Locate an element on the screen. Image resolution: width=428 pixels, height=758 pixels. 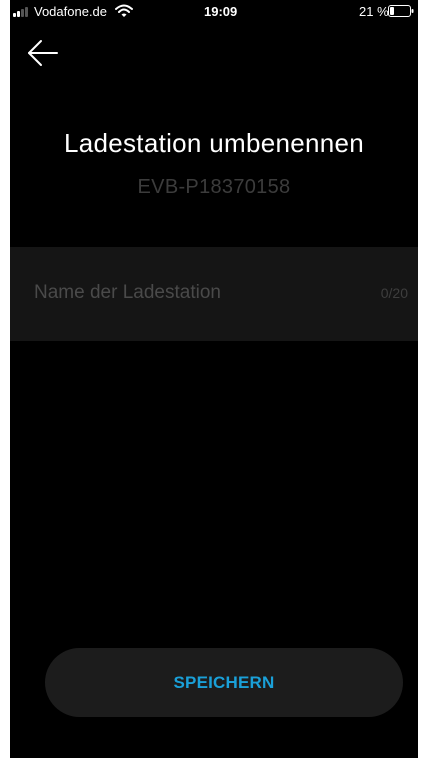
battery-percent: 21 % is located at coordinates (374, 11).